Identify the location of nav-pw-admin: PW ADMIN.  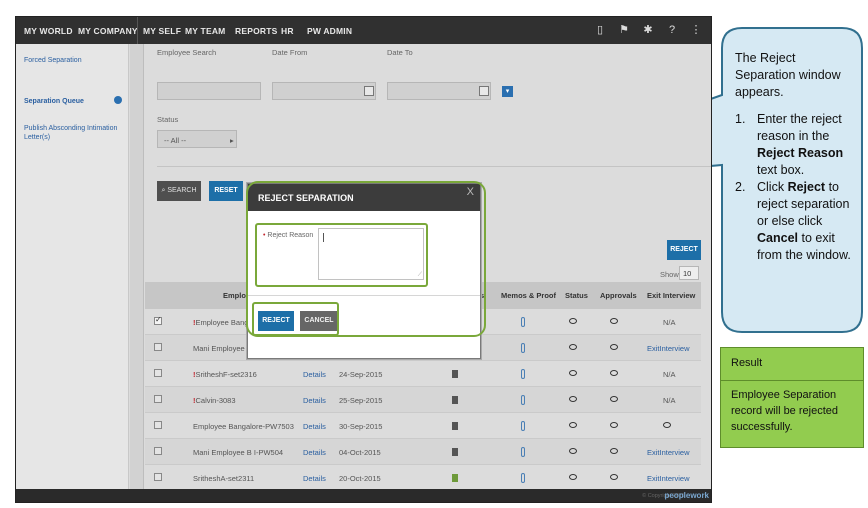
(329, 31).